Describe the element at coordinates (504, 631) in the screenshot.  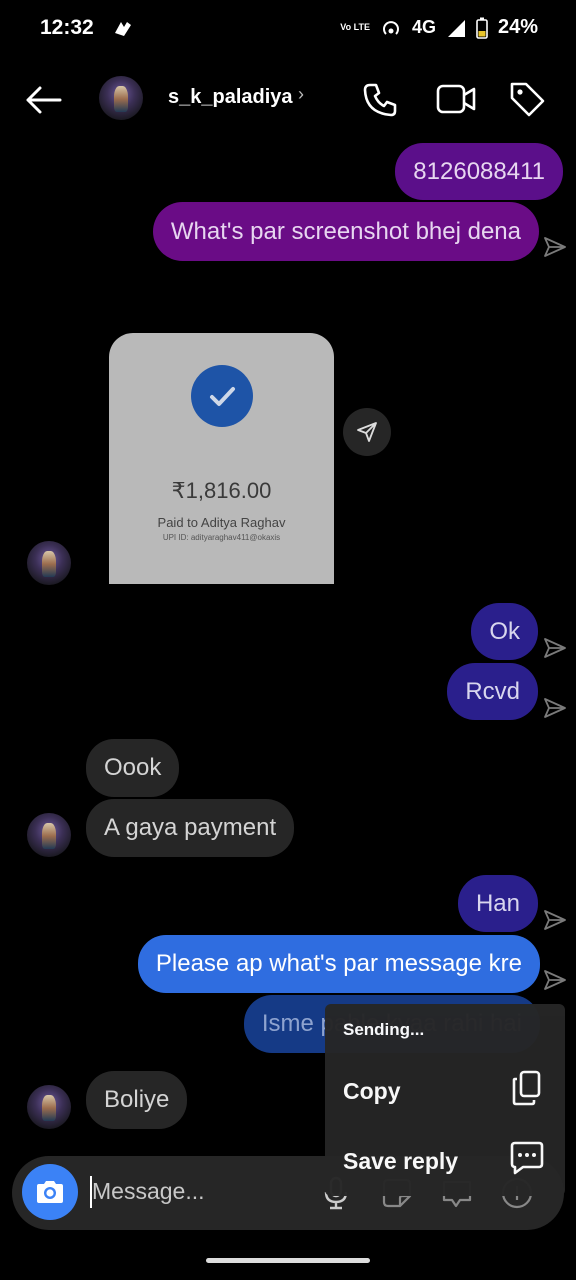
I see `message-bubble-sent: Ok` at that location.